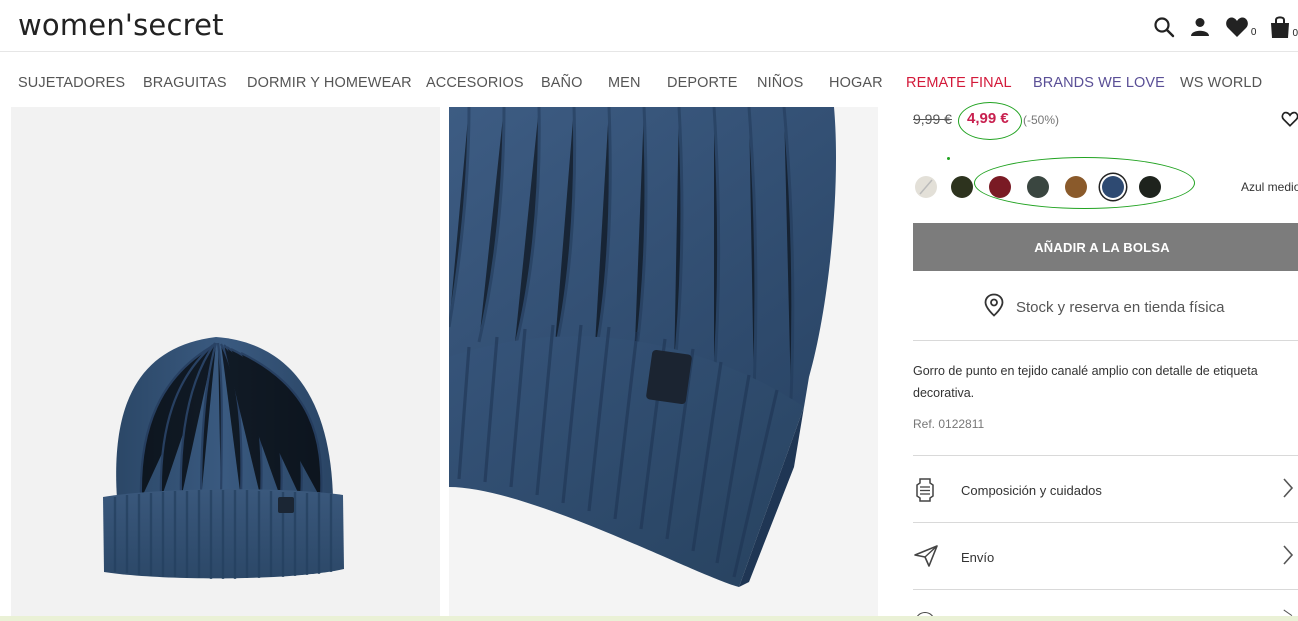 The width and height of the screenshot is (1298, 621). I want to click on nav-item-deporte: DEPORTE, so click(702, 83).